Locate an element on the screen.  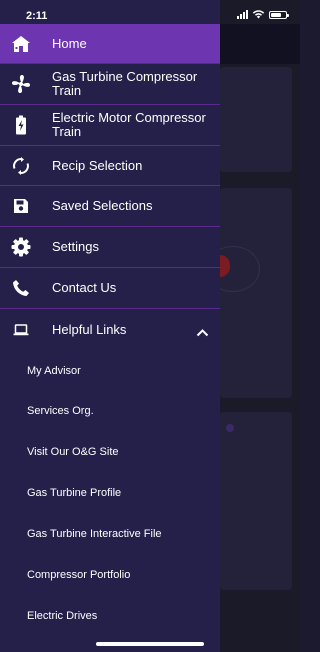
menu-item-label: Contact Us is located at coordinates (84, 287).